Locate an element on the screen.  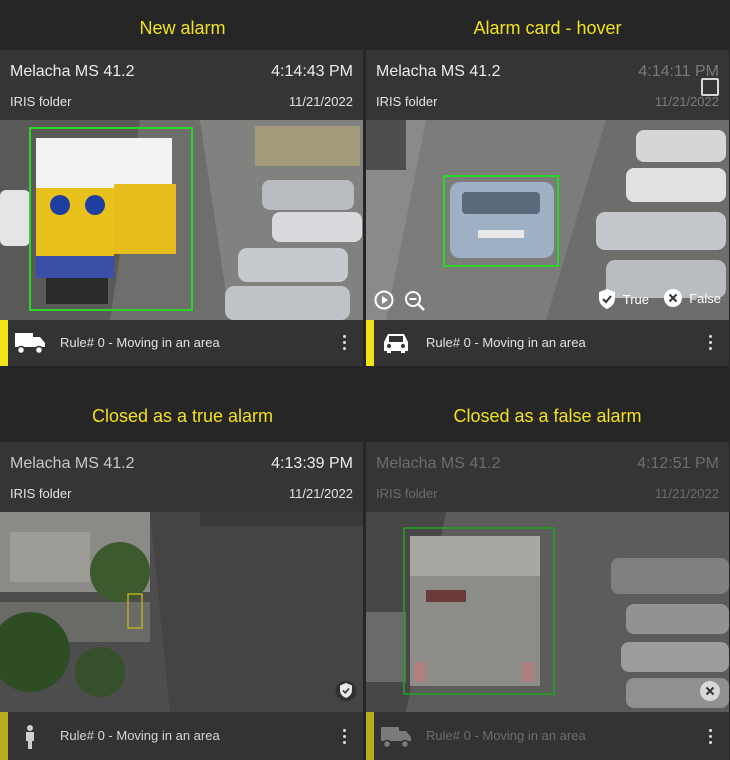
alarm-time: 4:12:51 PM is located at coordinates (678, 463).